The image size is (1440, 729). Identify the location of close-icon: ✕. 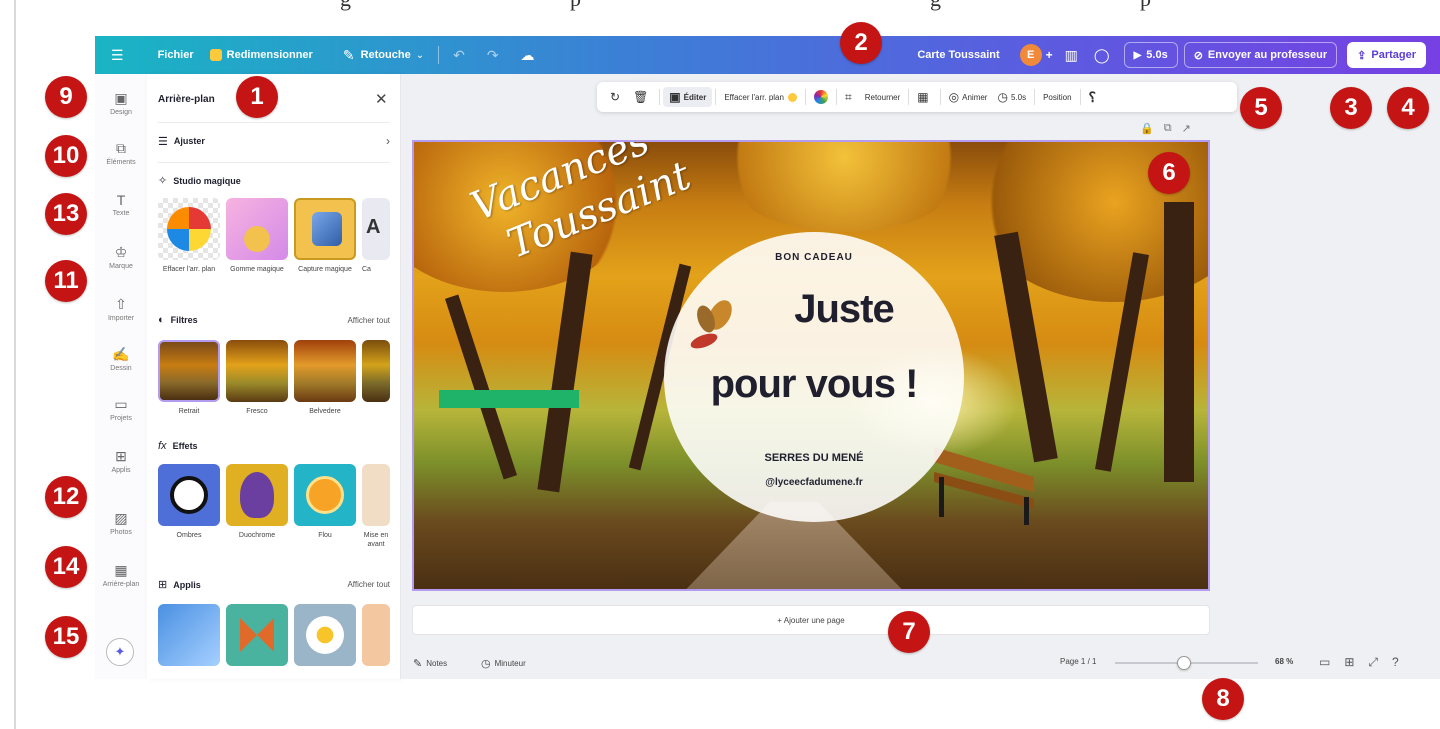
(381, 99).